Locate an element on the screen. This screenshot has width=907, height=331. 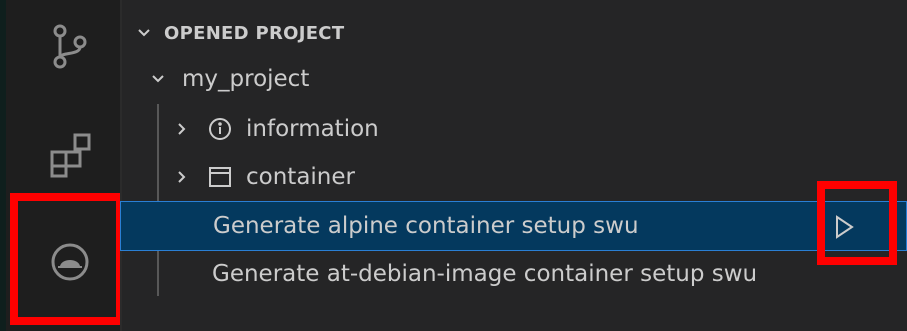
section-title: OPENED PROJECT is located at coordinates (254, 33).